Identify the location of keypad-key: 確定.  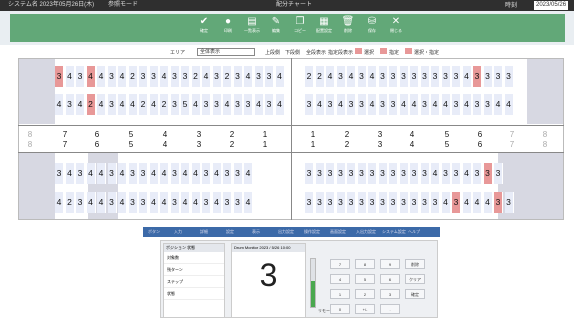
(415, 294).